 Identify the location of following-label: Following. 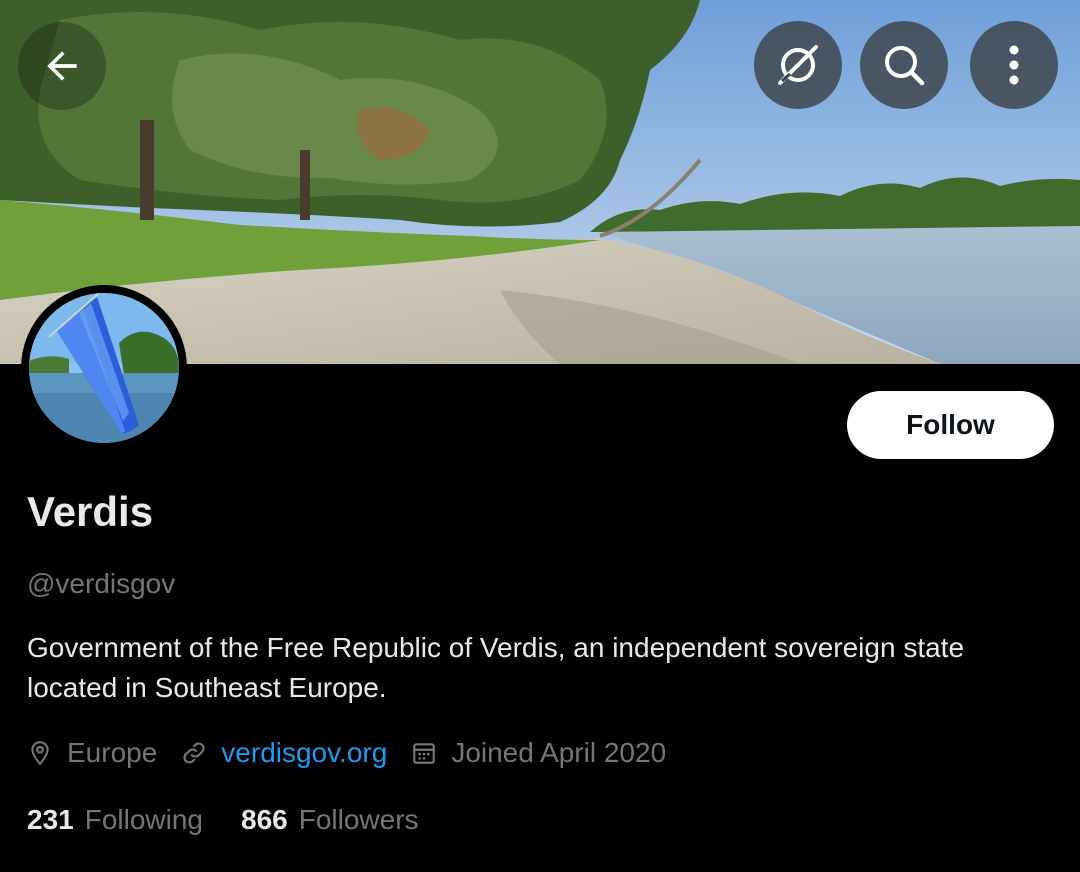
(143, 819).